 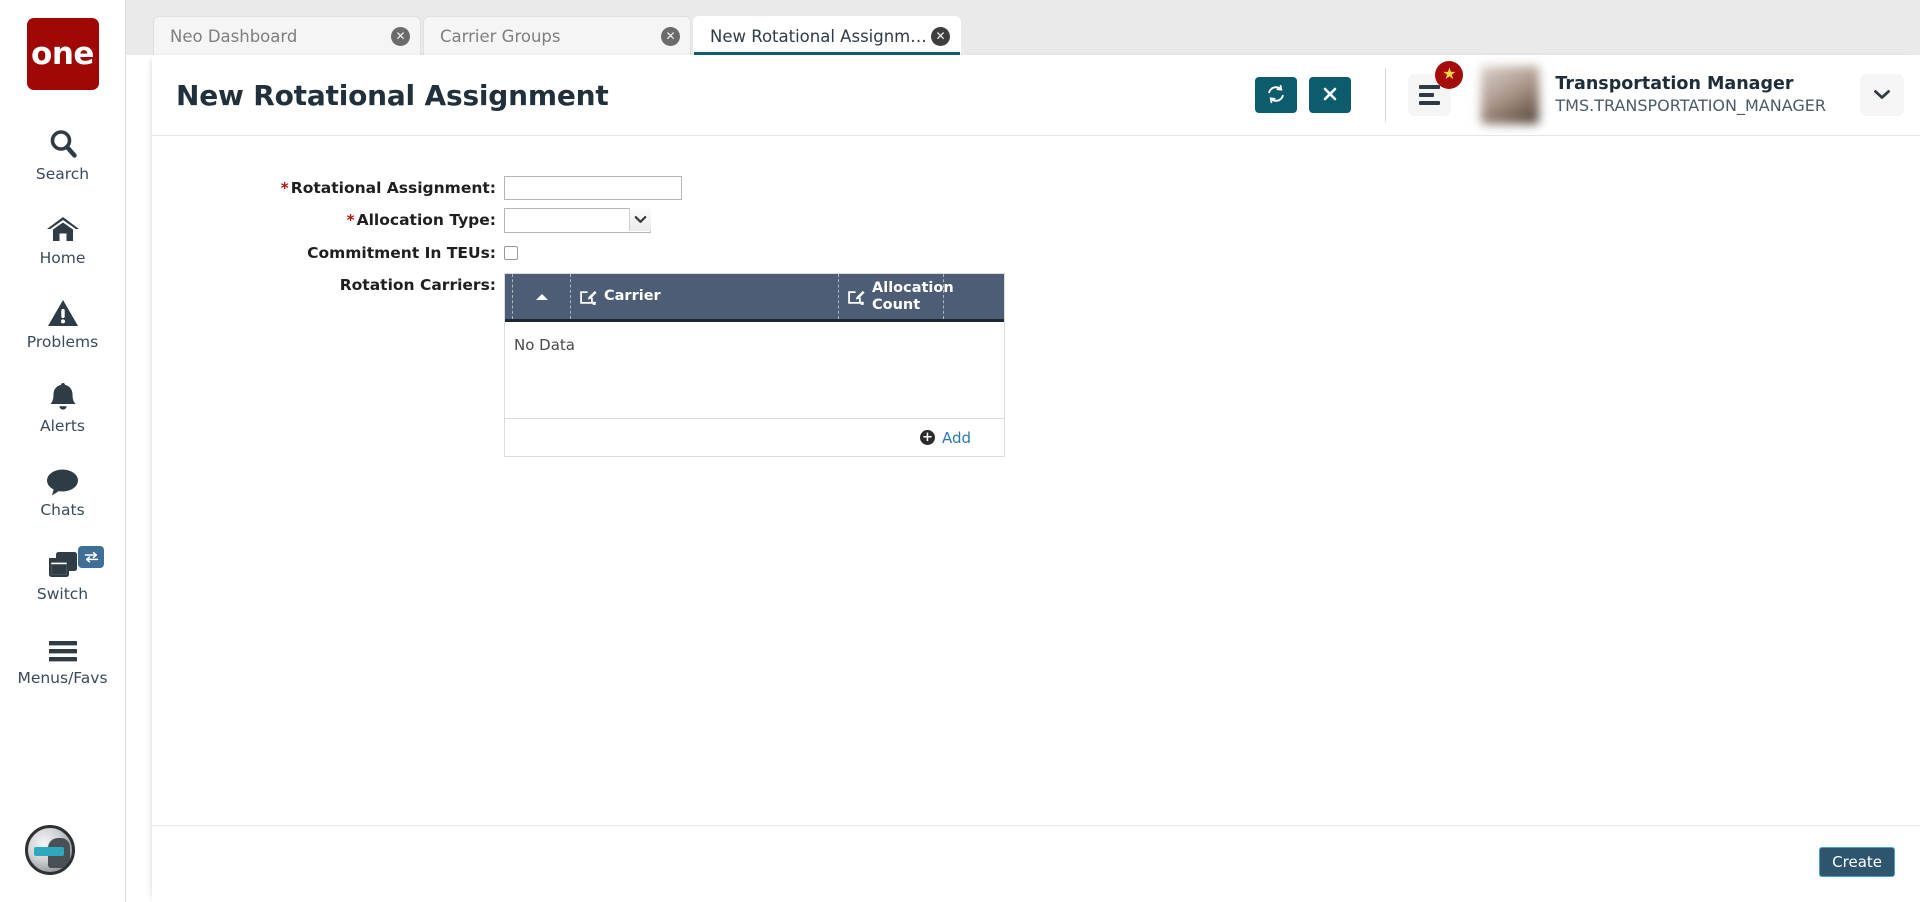 What do you see at coordinates (62, 479) in the screenshot?
I see `chat-bubble-icon` at bounding box center [62, 479].